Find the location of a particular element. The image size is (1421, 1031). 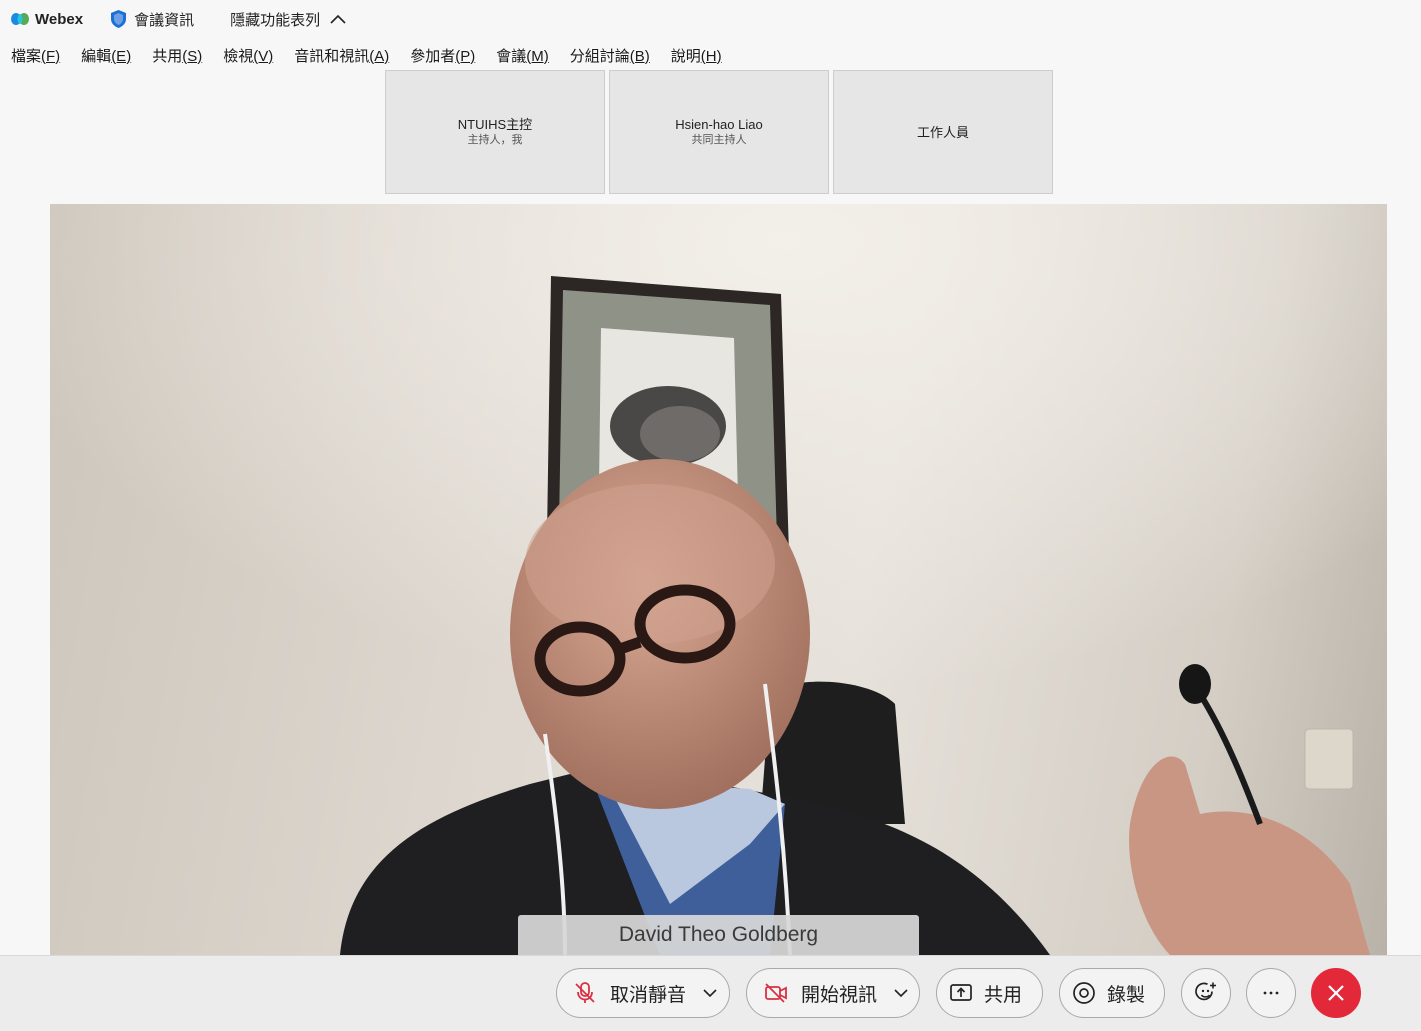

microphone-muted-icon is located at coordinates (585, 992).